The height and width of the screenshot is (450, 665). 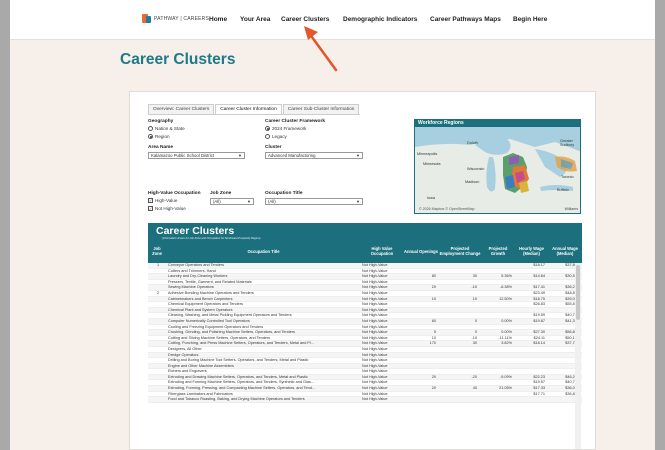 I want to click on cell-hourly-wage, so click(x=530, y=400).